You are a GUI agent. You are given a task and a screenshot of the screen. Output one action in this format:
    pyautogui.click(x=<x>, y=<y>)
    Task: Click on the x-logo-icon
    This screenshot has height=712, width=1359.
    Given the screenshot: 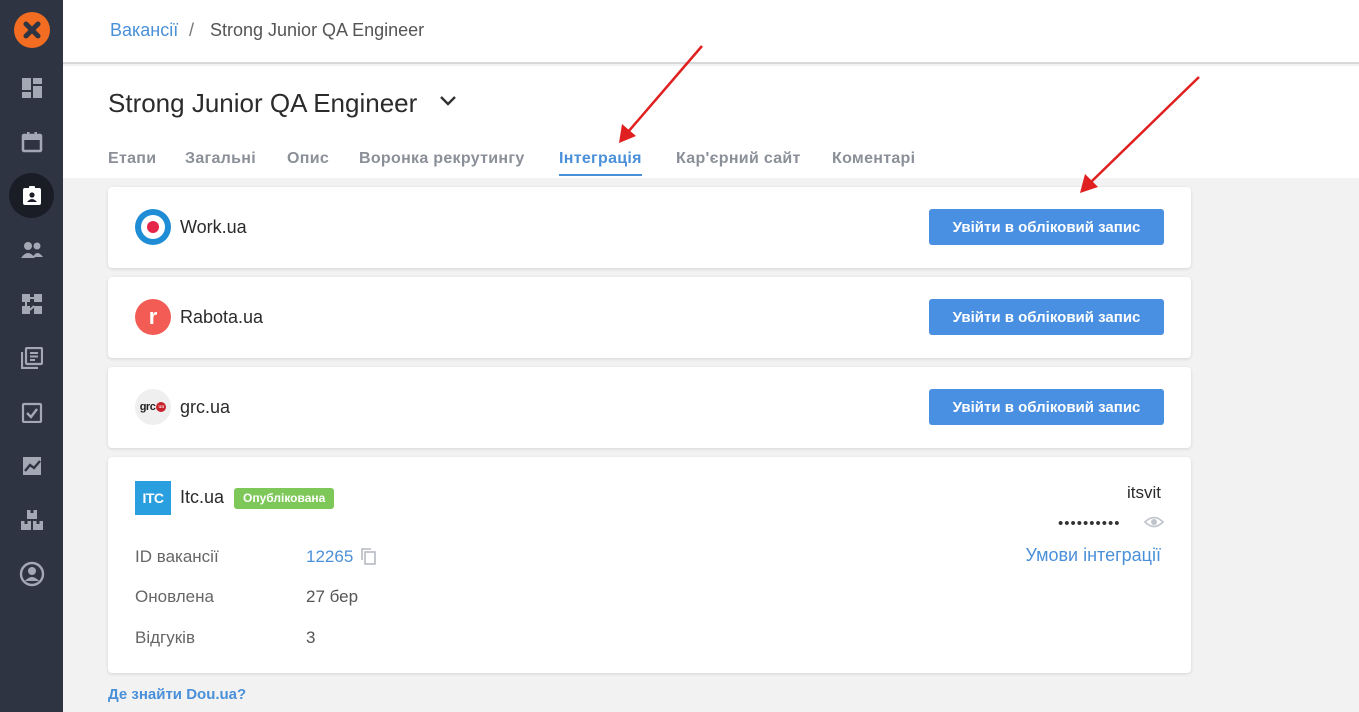 What is the action you would take?
    pyautogui.click(x=32, y=30)
    